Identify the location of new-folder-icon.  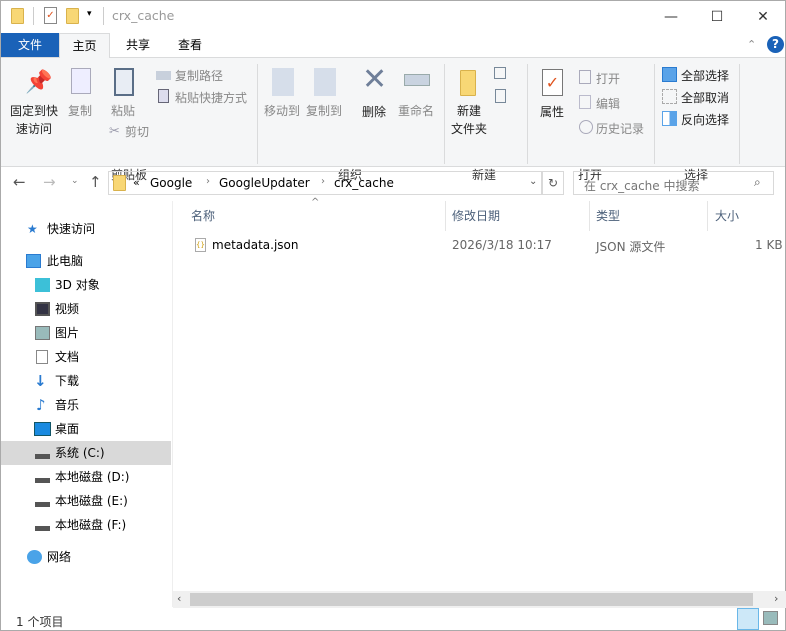
(468, 83).